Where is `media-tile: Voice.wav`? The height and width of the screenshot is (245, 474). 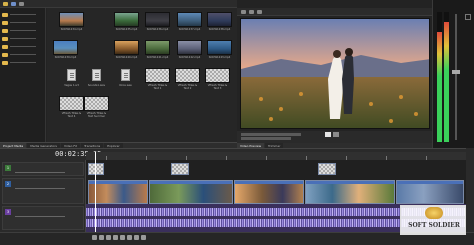
media-tile: Voice.wav is located at coordinates (125, 79).